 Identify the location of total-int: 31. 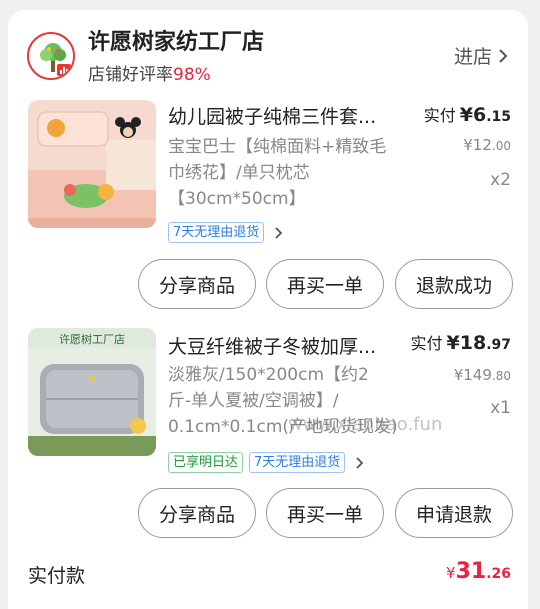
(471, 571).